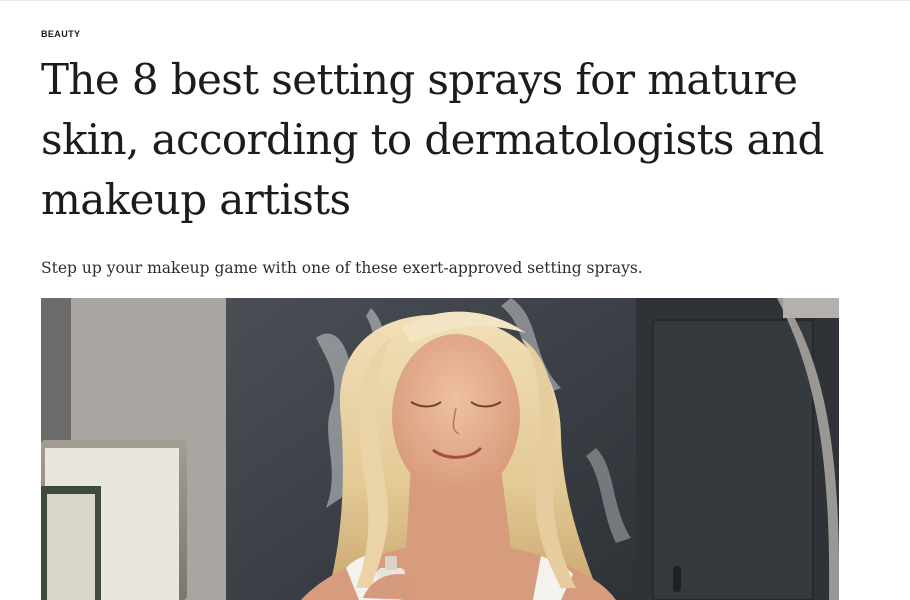  Describe the element at coordinates (60, 34) in the screenshot. I see `category-link: BEAUTY` at that location.